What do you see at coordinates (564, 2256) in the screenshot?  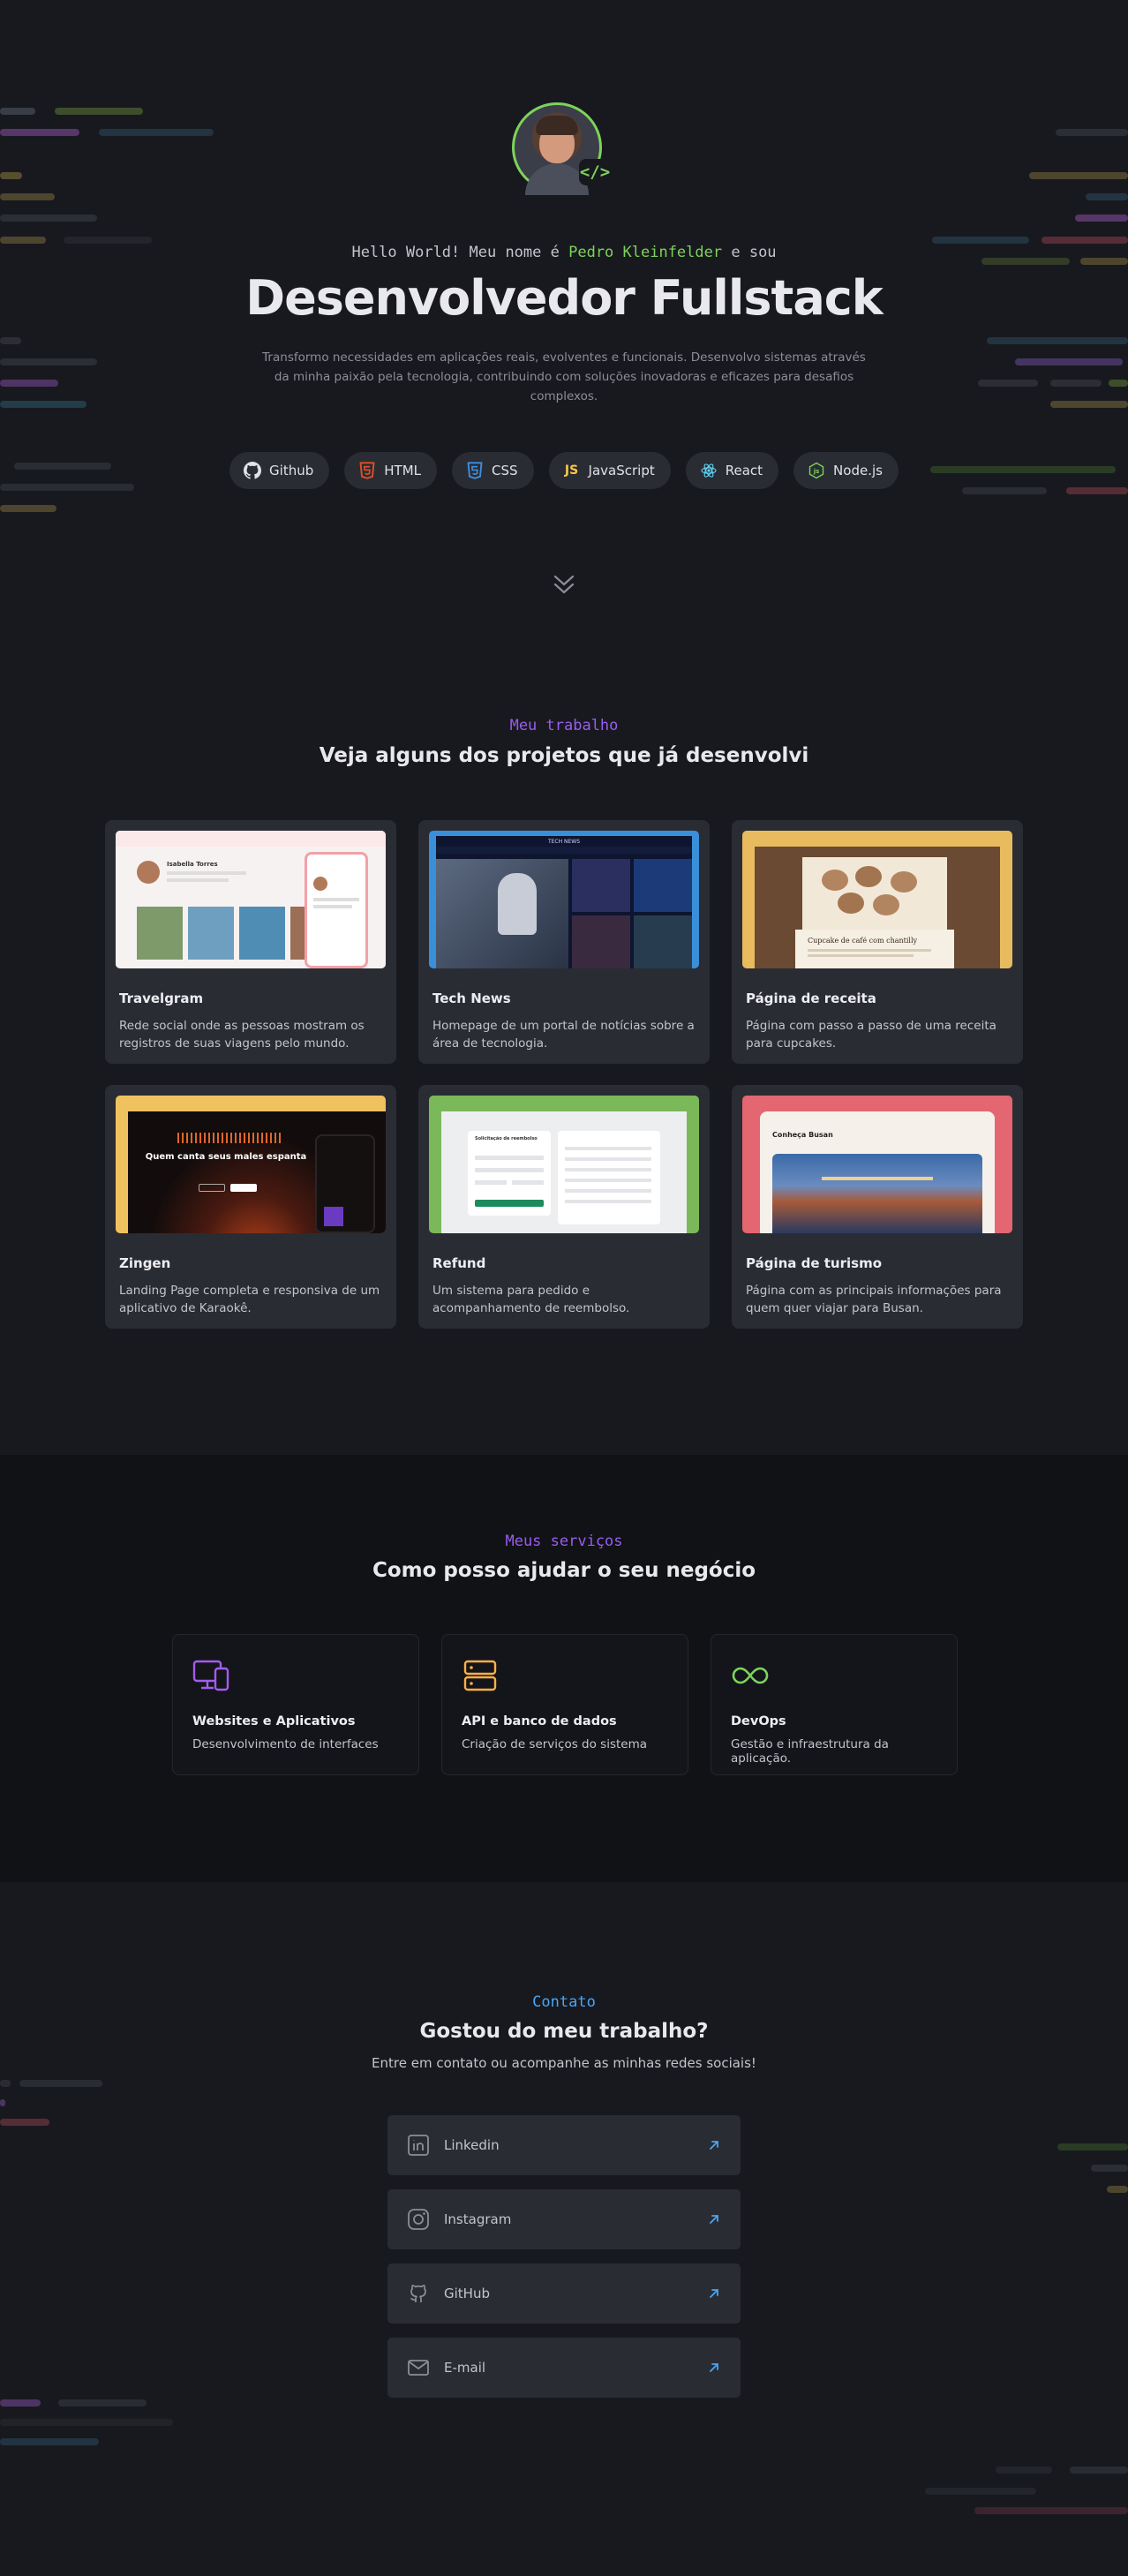 I see `contact-links: Linkedin Instagram GitHub E-mail` at bounding box center [564, 2256].